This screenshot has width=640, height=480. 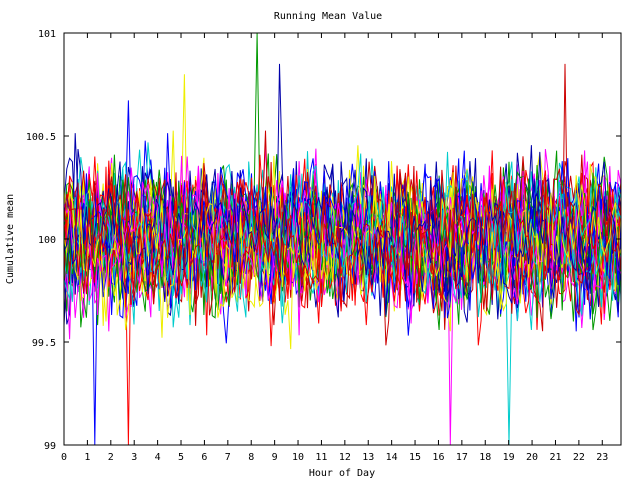 I want to click on x-tick-label: 17, so click(x=462, y=457).